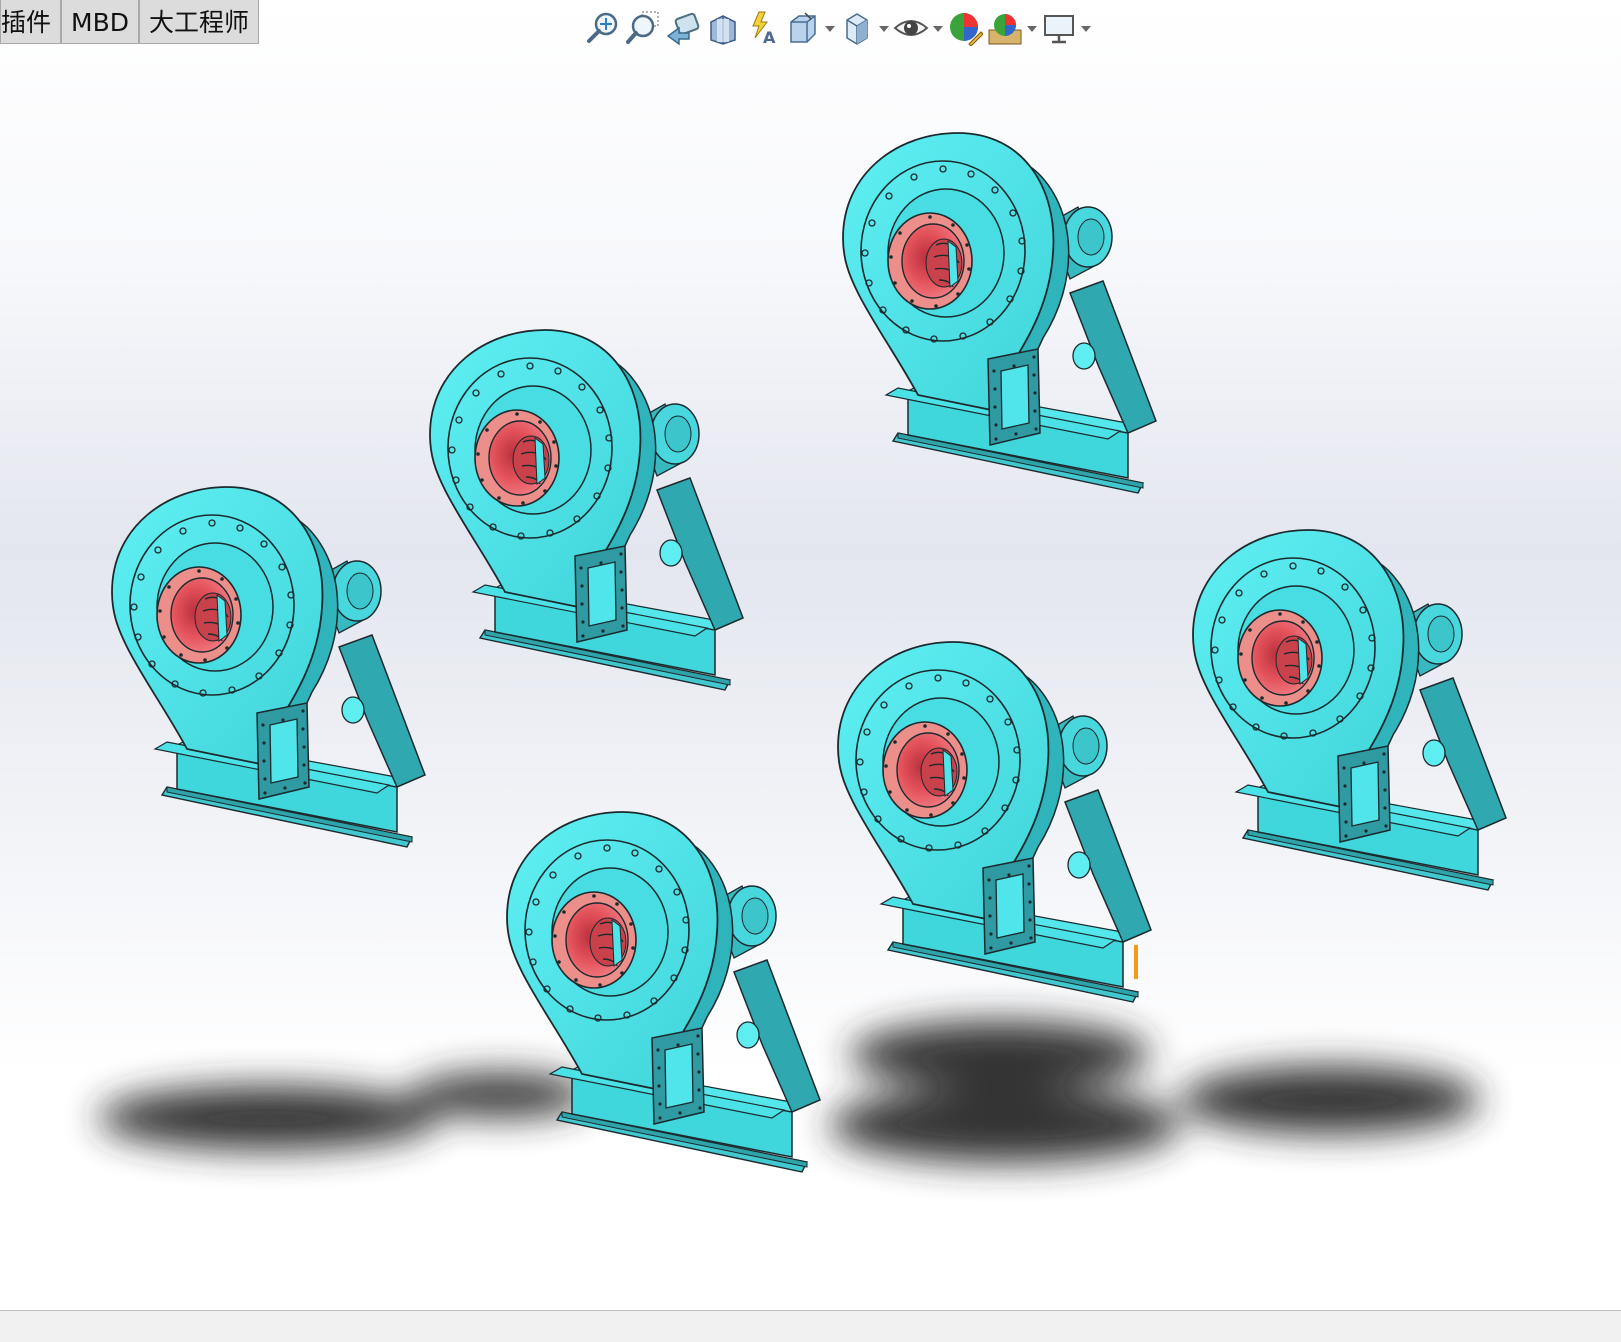  What do you see at coordinates (769, 37) in the screenshot?
I see `svg-text: A` at bounding box center [769, 37].